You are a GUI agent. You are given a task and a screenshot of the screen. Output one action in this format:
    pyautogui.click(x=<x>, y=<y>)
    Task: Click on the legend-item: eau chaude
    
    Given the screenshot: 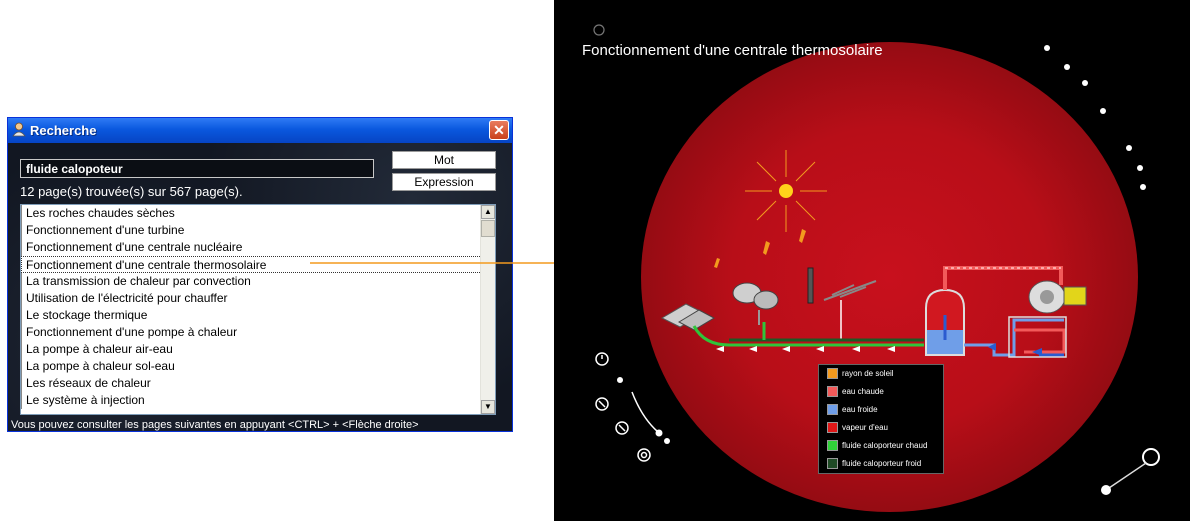 What is the action you would take?
    pyautogui.click(x=855, y=392)
    